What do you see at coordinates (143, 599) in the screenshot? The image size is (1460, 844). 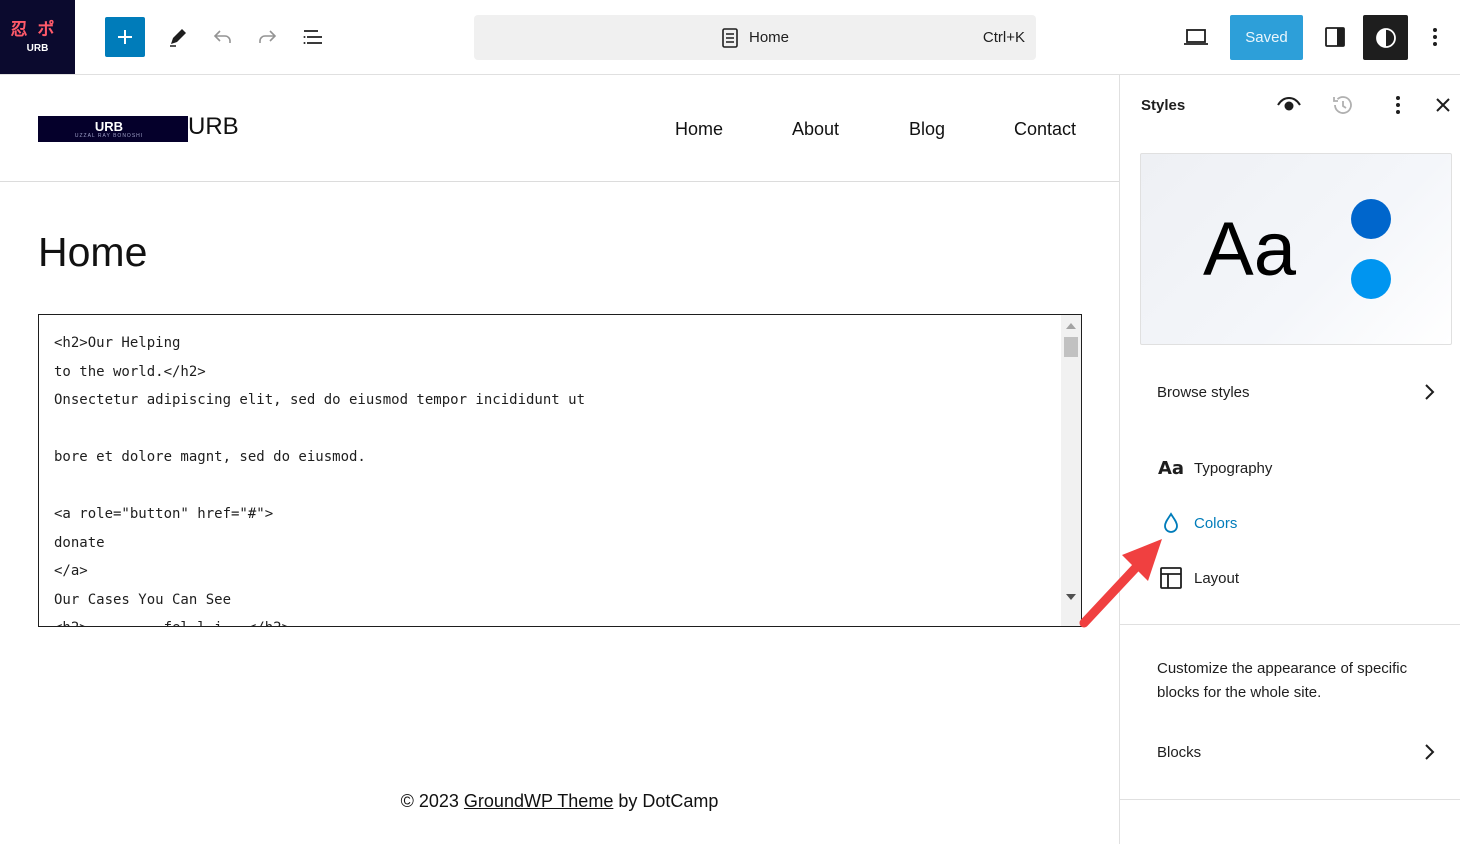 I see `code-line: Our Cases You Can See` at bounding box center [143, 599].